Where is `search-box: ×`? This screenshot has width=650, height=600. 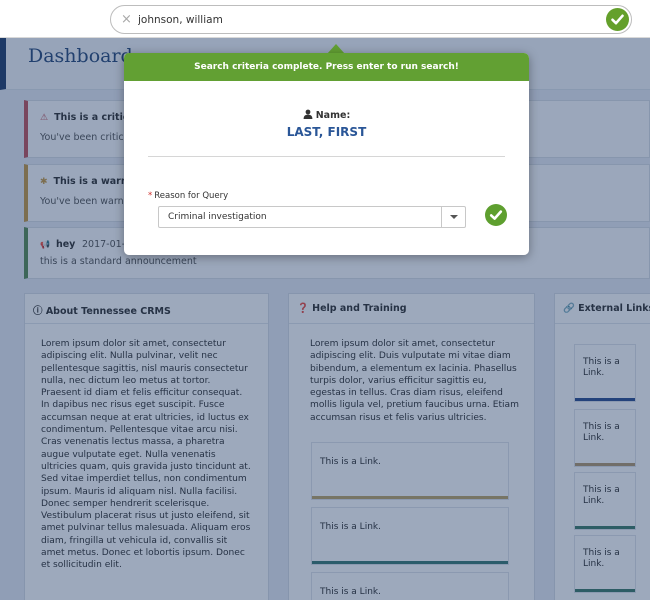
search-box: × is located at coordinates (371, 19).